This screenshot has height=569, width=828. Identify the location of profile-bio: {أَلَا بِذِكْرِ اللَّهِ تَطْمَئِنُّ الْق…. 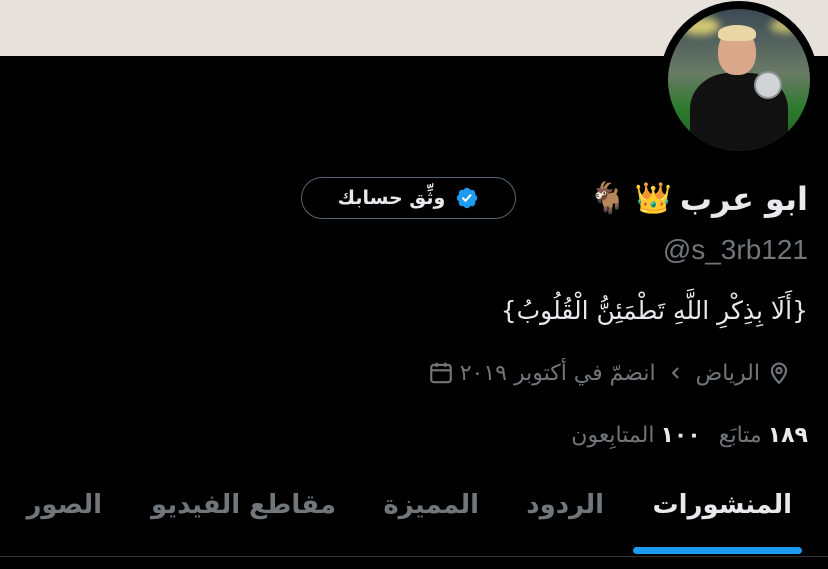
(654, 310).